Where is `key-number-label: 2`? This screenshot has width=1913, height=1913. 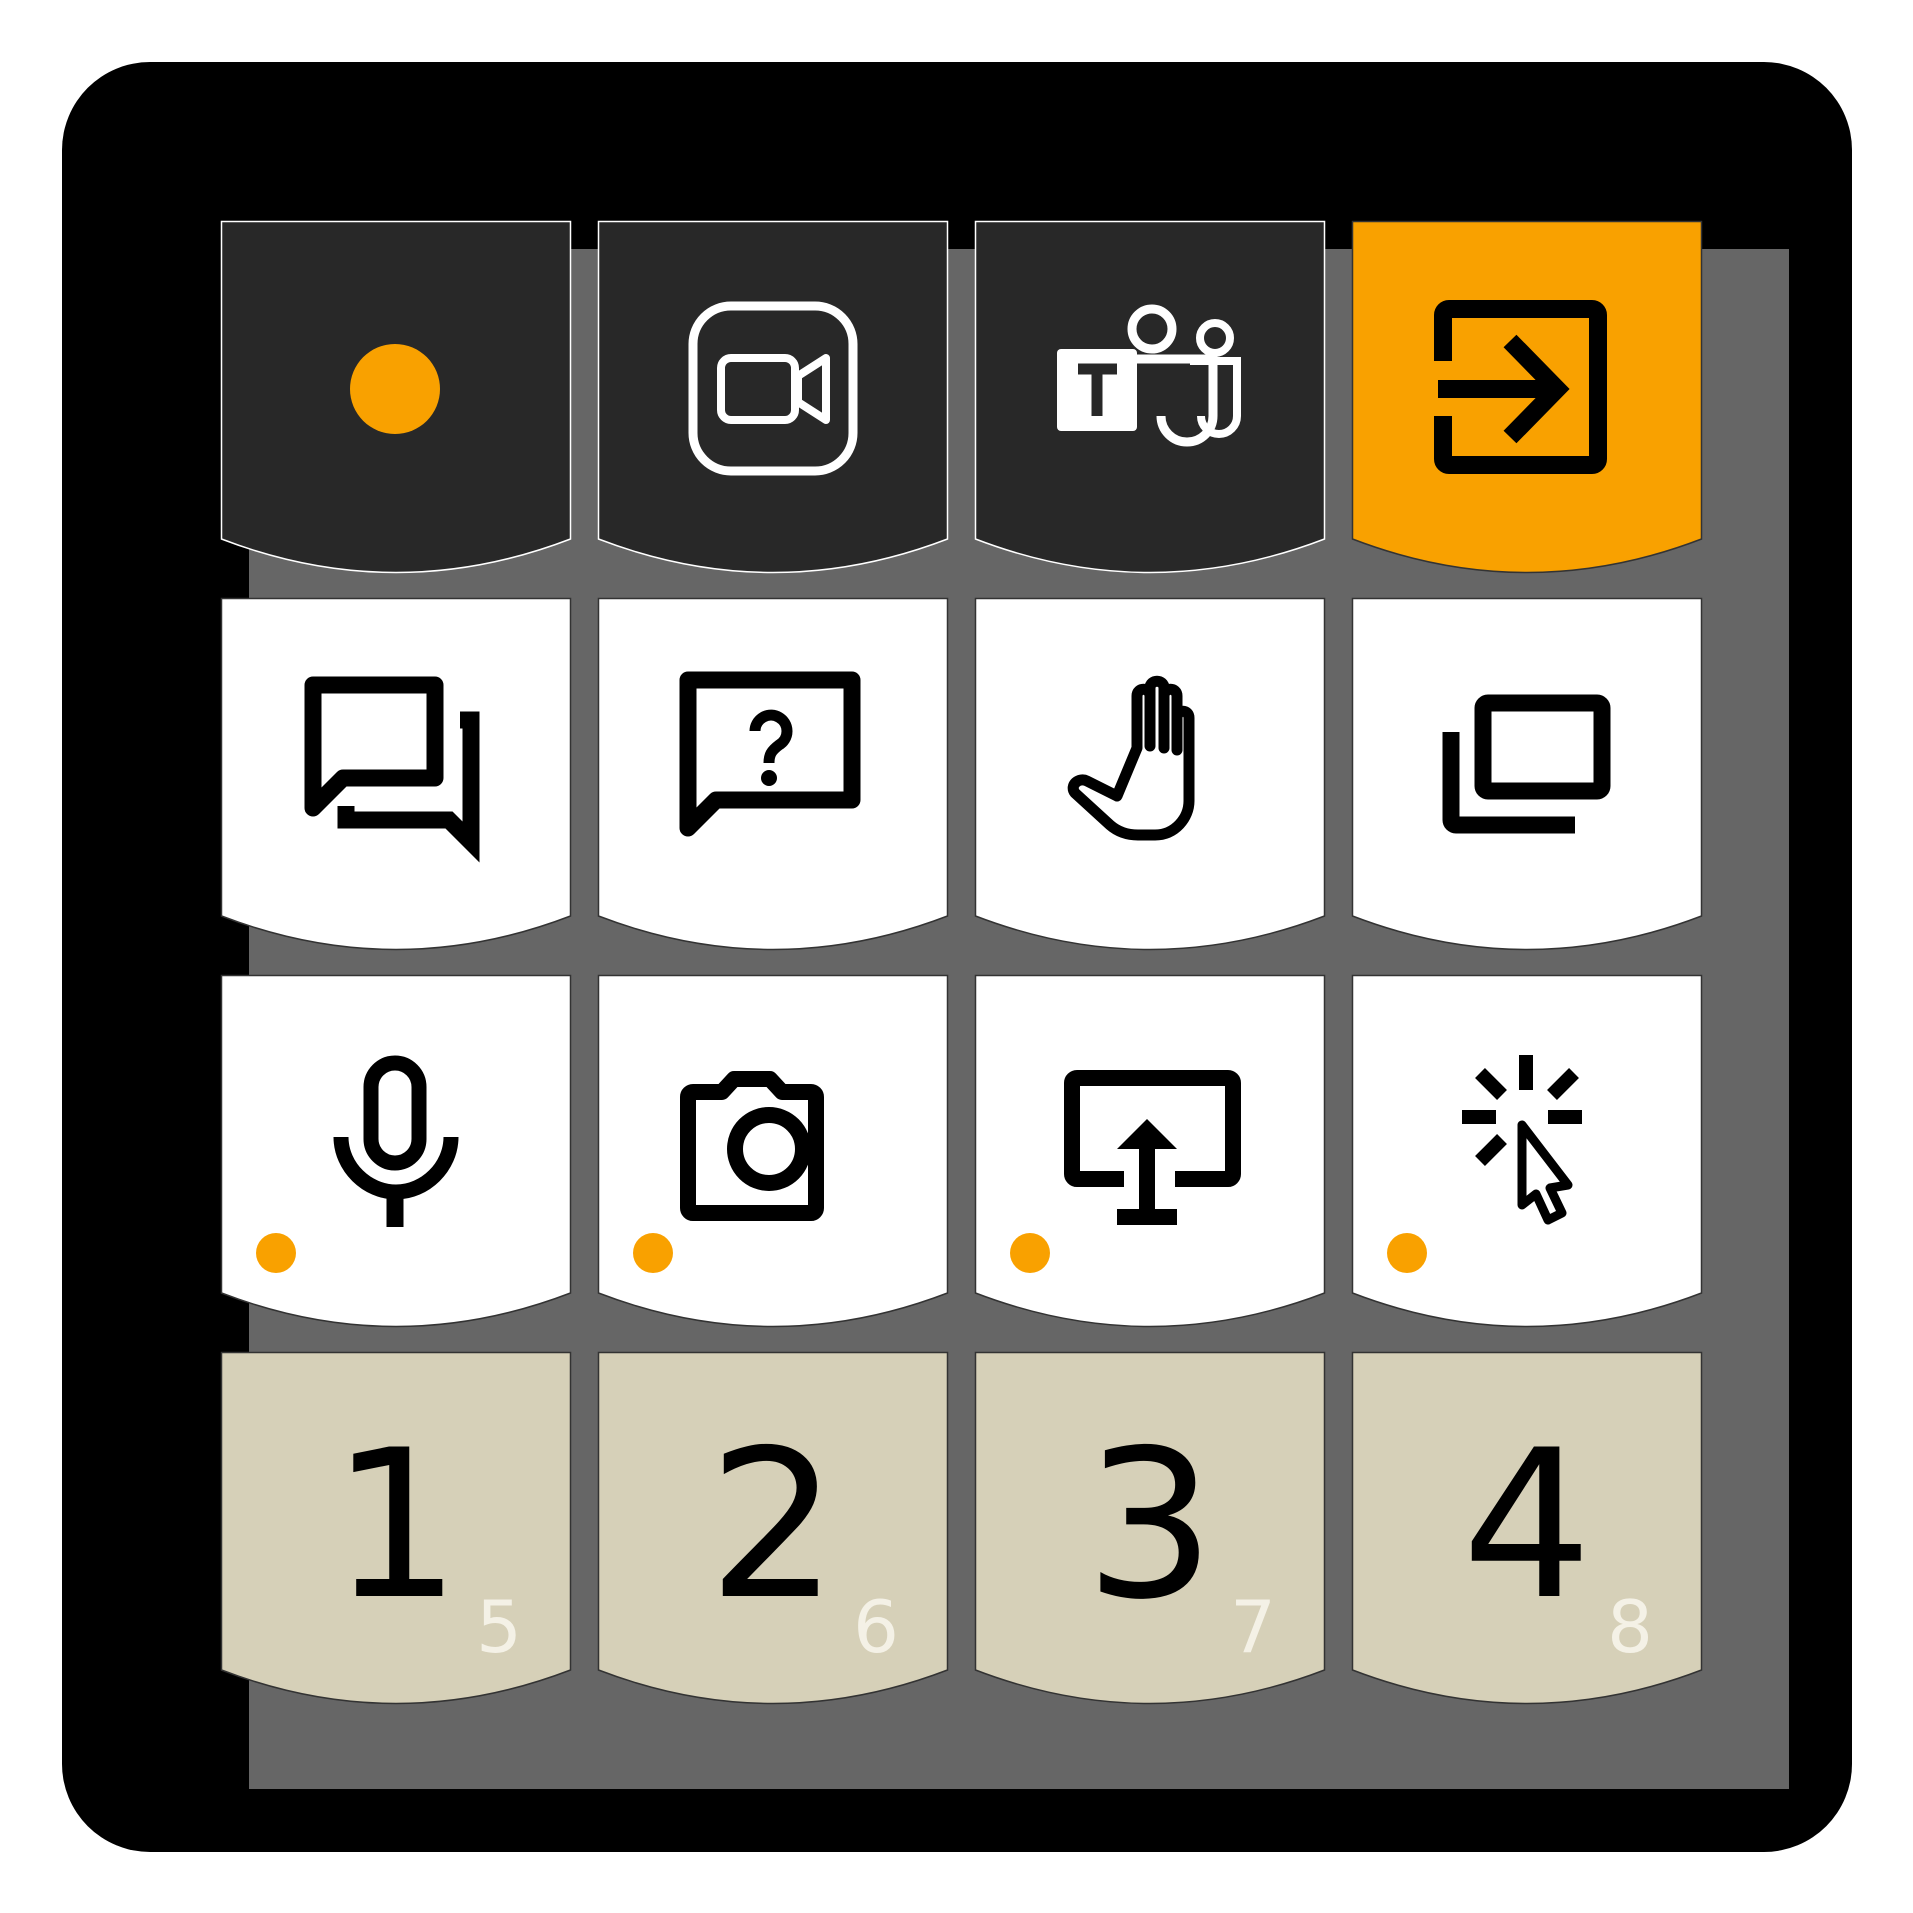 key-number-label: 2 is located at coordinates (773, 1526).